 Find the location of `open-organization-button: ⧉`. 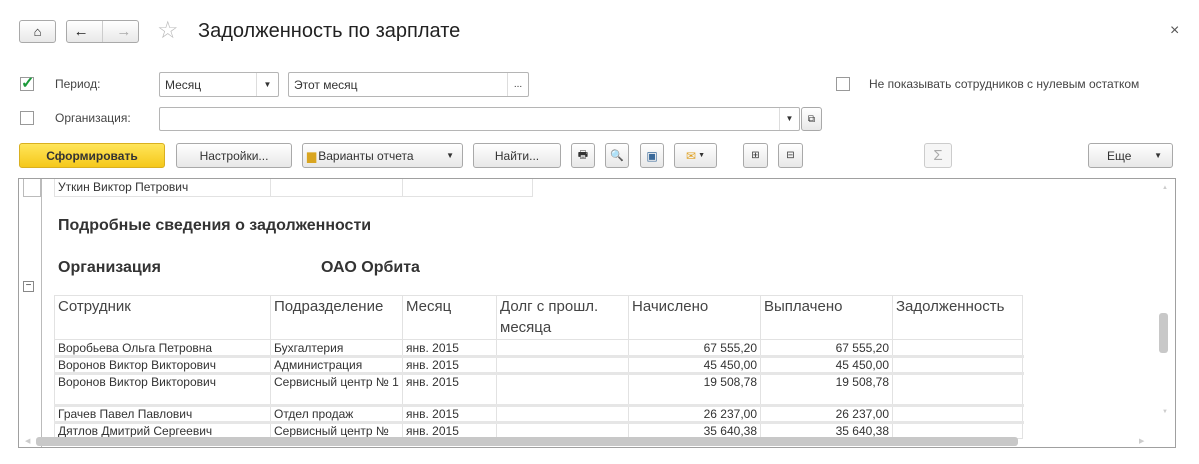

open-organization-button: ⧉ is located at coordinates (811, 119).